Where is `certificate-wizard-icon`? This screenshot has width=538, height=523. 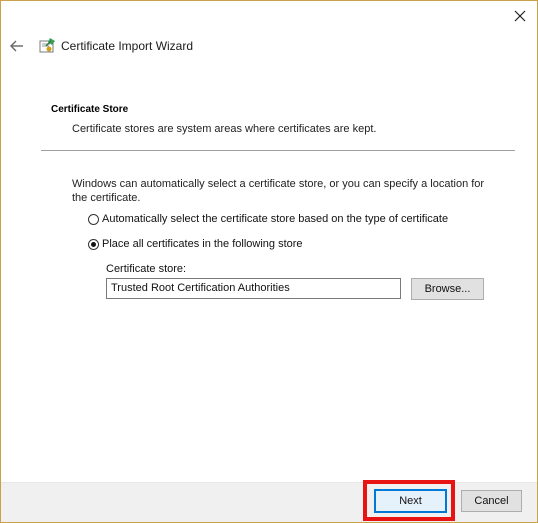
certificate-wizard-icon is located at coordinates (47, 46).